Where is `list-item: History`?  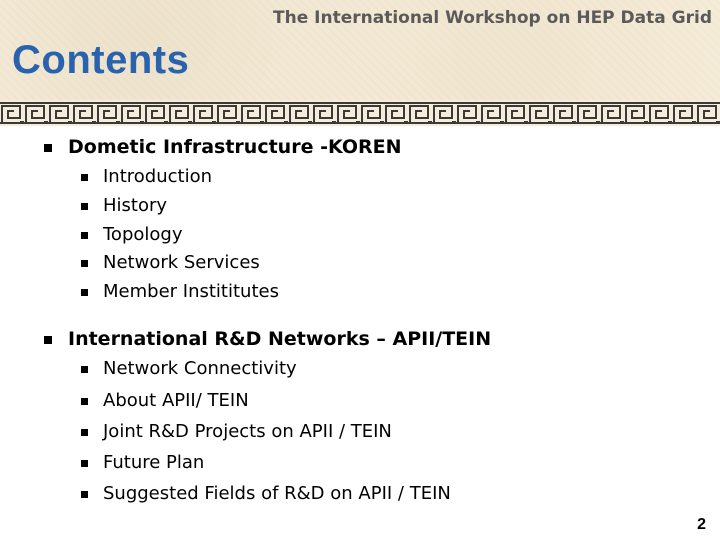 list-item: History is located at coordinates (124, 205).